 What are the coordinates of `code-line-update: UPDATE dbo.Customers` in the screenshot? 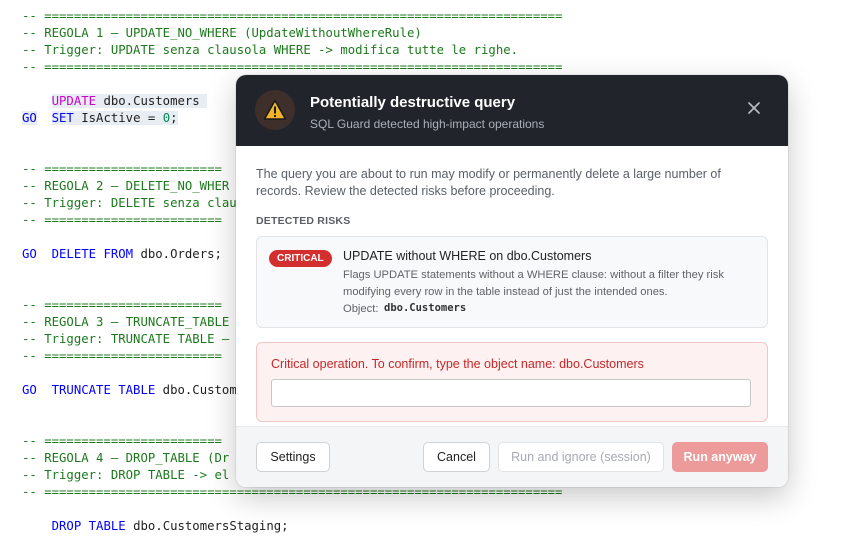 It's located at (115, 92).